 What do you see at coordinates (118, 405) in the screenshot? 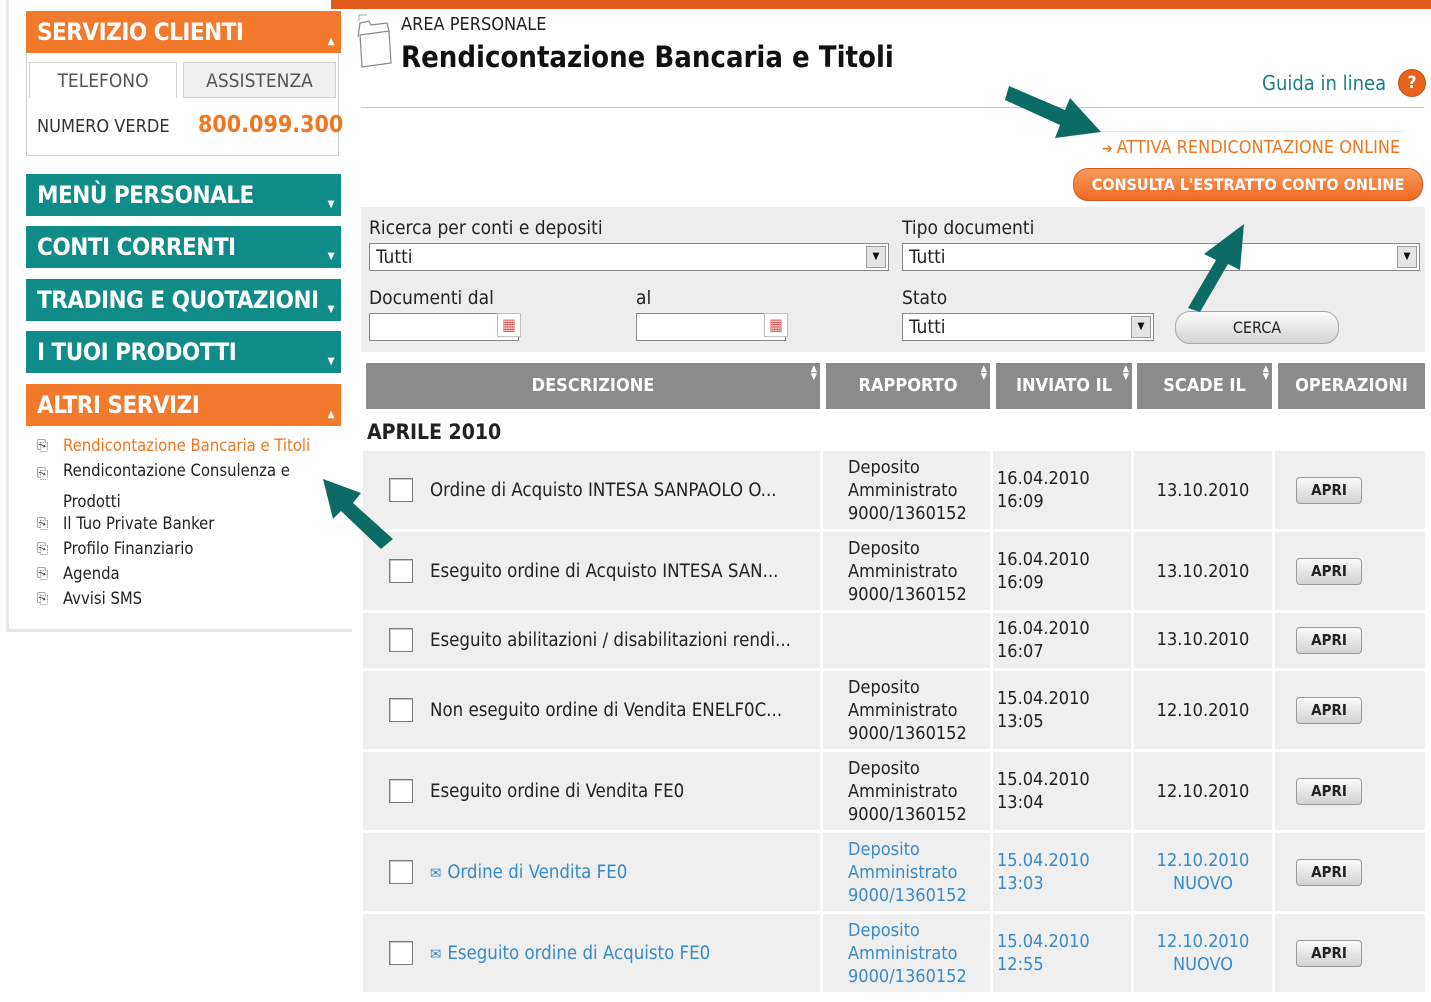
I see `menu-label: ALTRI SERVIZI` at bounding box center [118, 405].